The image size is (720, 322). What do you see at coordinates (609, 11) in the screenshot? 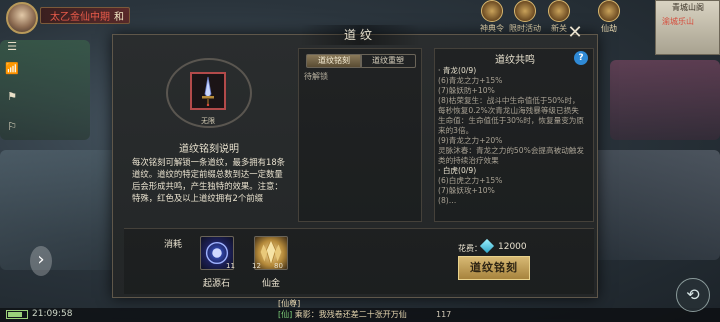
I see `xianjie-icon` at bounding box center [609, 11].